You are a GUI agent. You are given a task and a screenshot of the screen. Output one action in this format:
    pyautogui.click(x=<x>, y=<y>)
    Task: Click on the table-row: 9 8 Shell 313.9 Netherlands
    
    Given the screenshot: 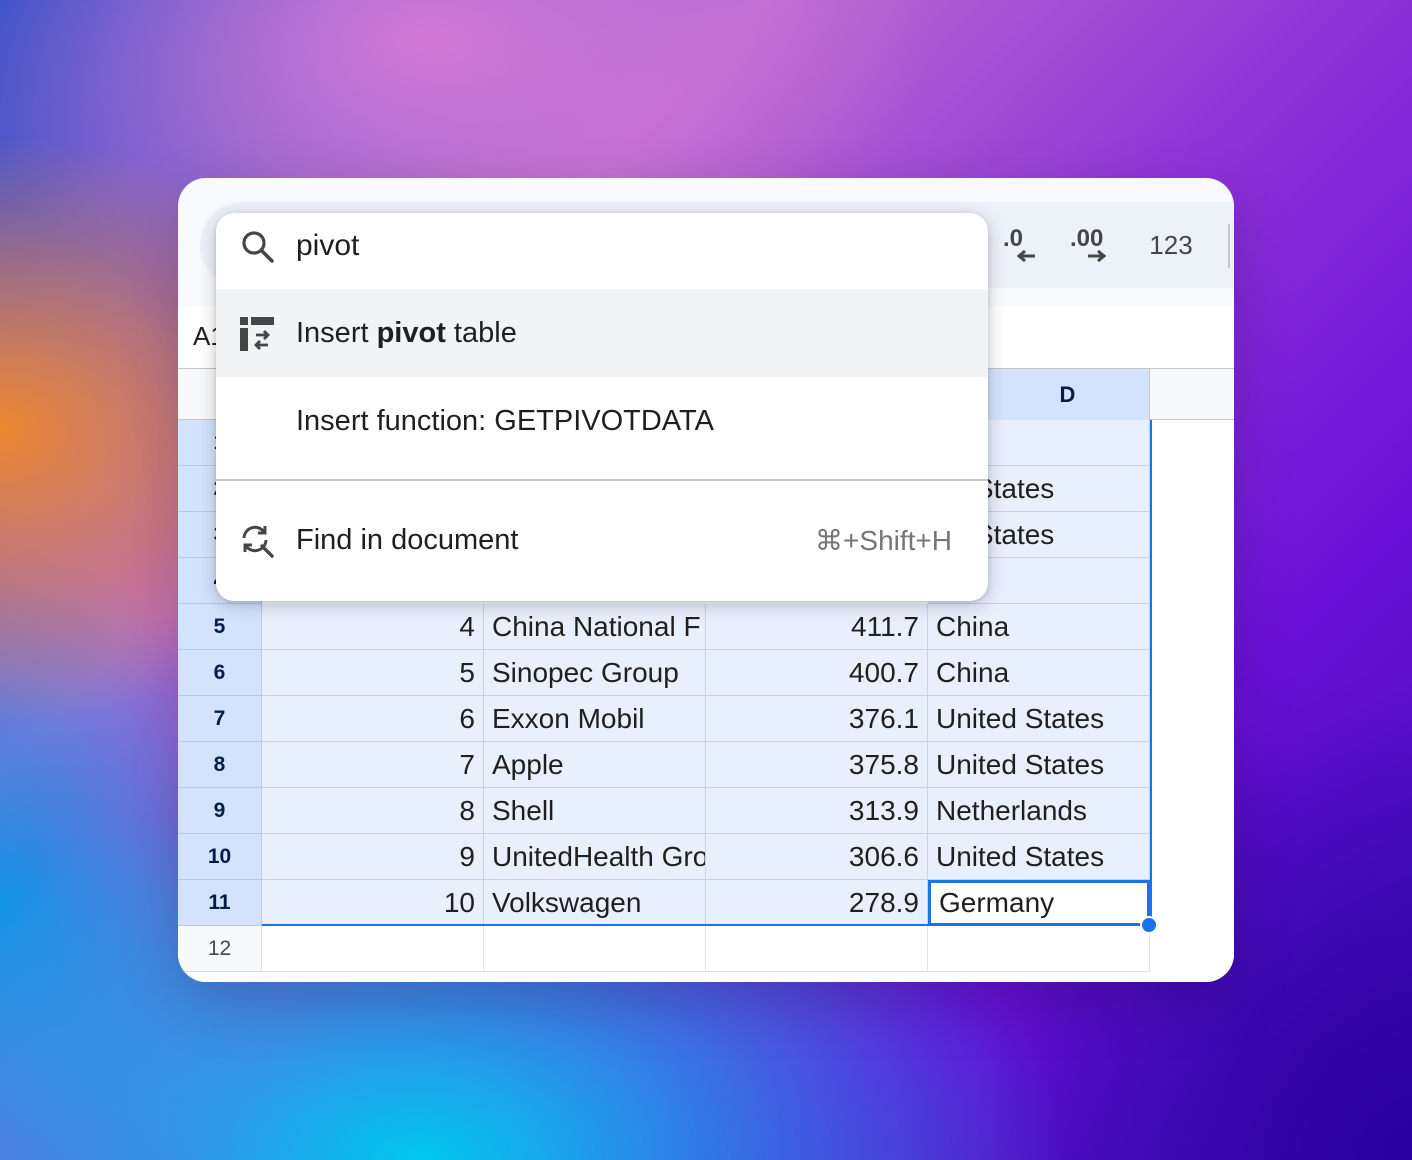 What is the action you would take?
    pyautogui.click(x=706, y=811)
    